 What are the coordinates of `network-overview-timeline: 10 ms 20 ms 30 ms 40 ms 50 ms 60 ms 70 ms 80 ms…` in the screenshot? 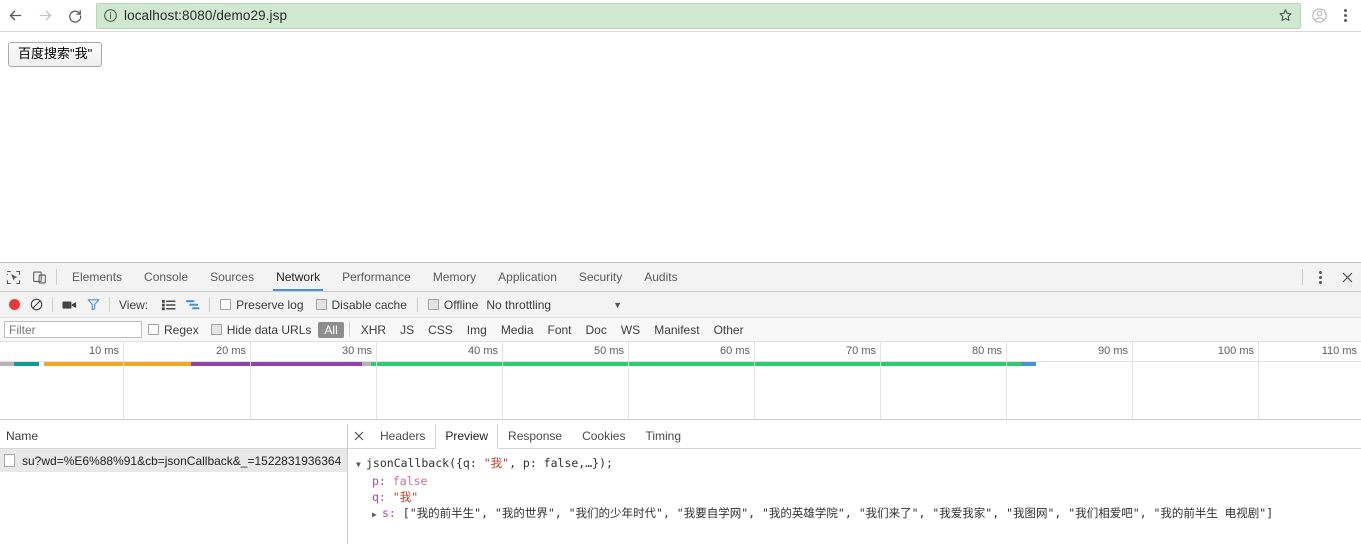 It's located at (680, 381).